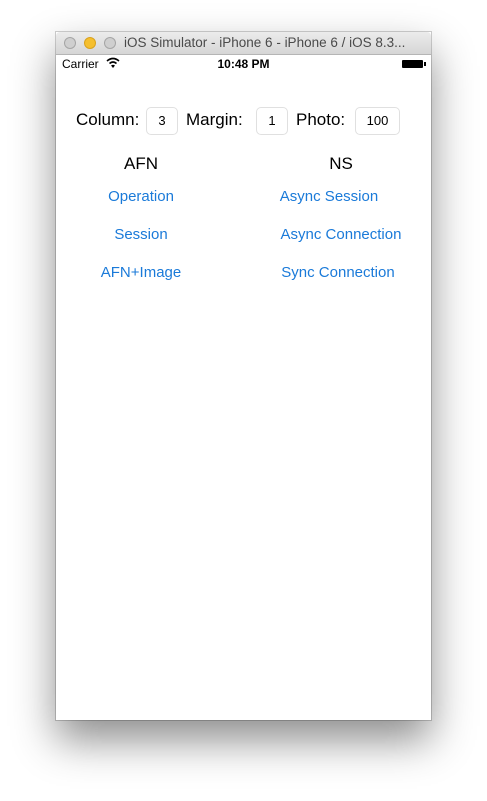 This screenshot has width=487, height=801. What do you see at coordinates (141, 196) in the screenshot?
I see `operation-button: Operation` at bounding box center [141, 196].